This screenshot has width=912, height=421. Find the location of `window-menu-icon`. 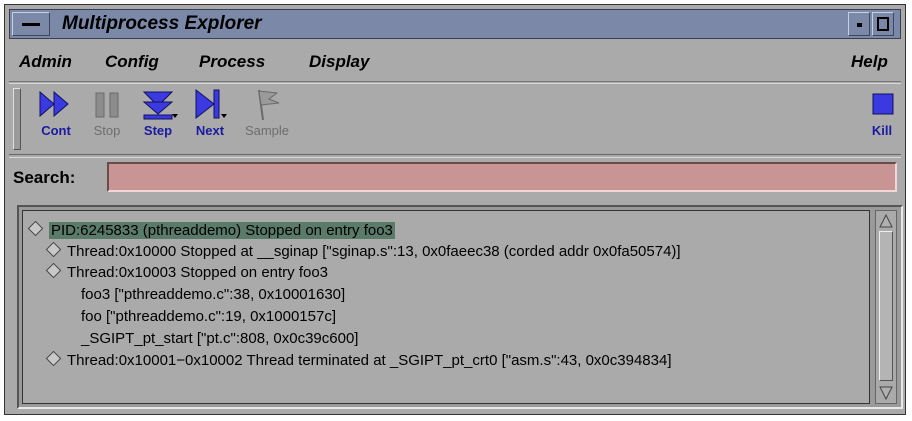

window-menu-icon is located at coordinates (31, 24).